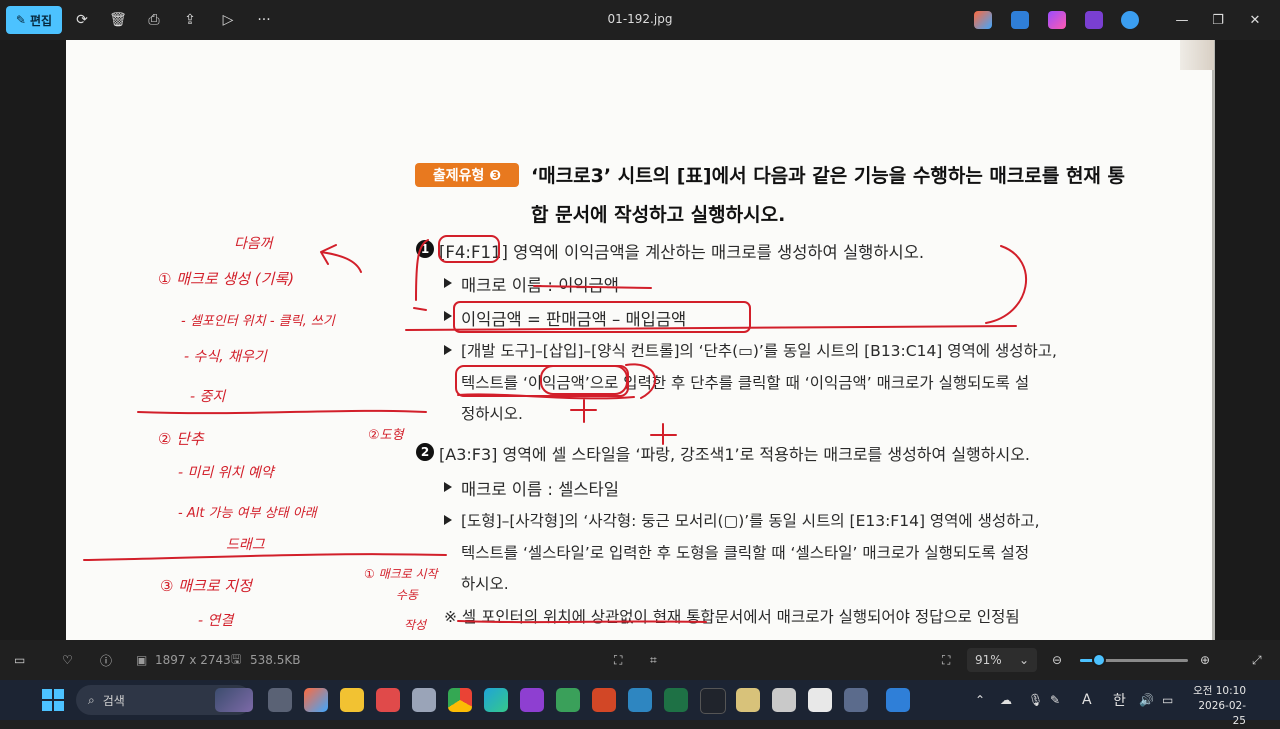 The height and width of the screenshot is (729, 1280). What do you see at coordinates (676, 700) in the screenshot?
I see `excel-icon` at bounding box center [676, 700].